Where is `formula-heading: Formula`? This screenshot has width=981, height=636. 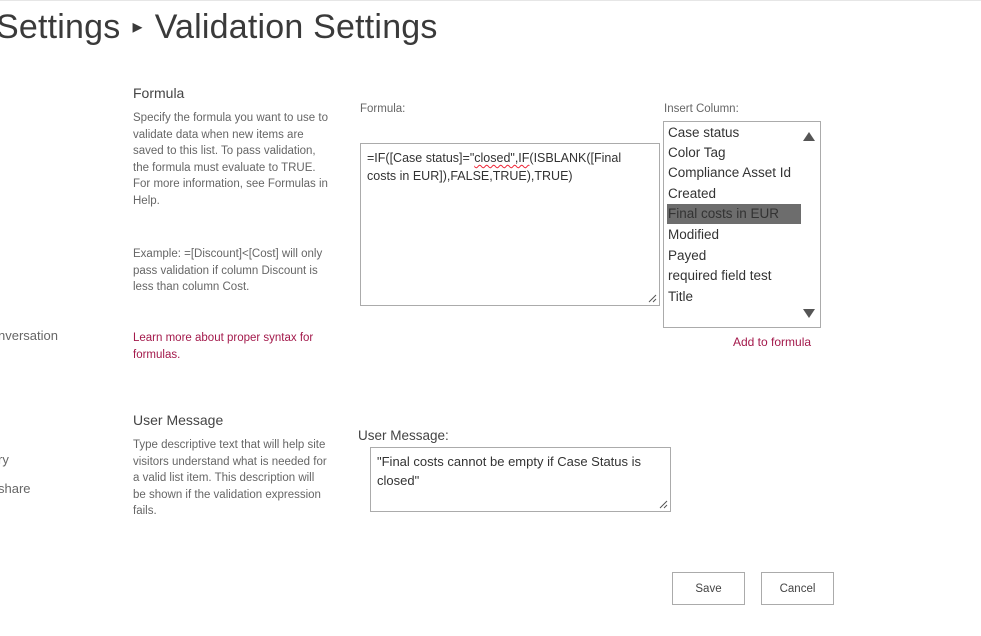 formula-heading: Formula is located at coordinates (159, 93).